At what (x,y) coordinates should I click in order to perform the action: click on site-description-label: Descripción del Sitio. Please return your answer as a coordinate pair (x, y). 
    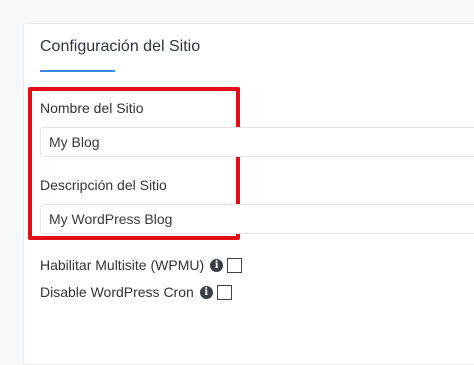
    Looking at the image, I should click on (103, 185).